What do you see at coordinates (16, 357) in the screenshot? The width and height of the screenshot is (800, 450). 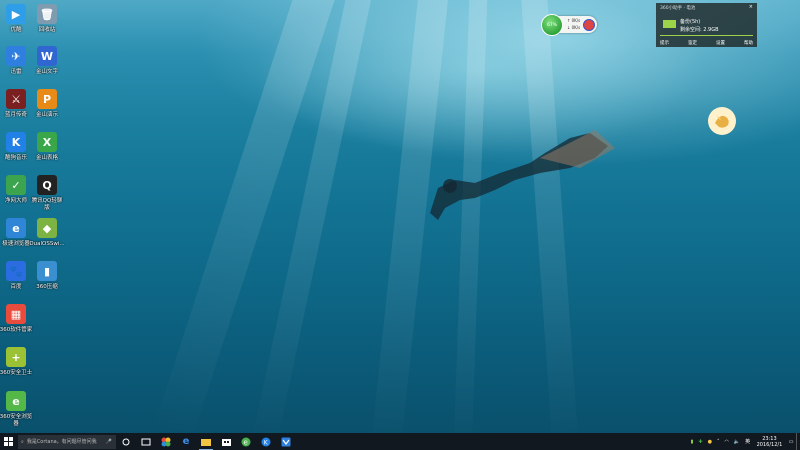 I see `app-icon: +` at bounding box center [16, 357].